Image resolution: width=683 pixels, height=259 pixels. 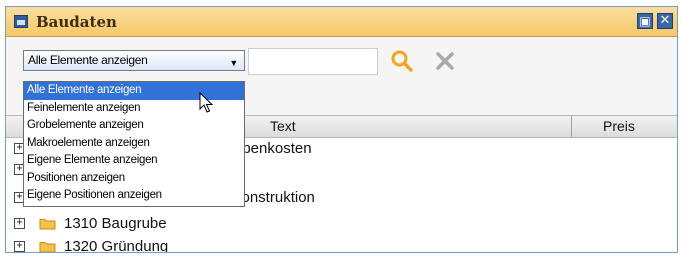 What do you see at coordinates (341, 22) in the screenshot?
I see `title-bar: Baudaten ▣ ✕` at bounding box center [341, 22].